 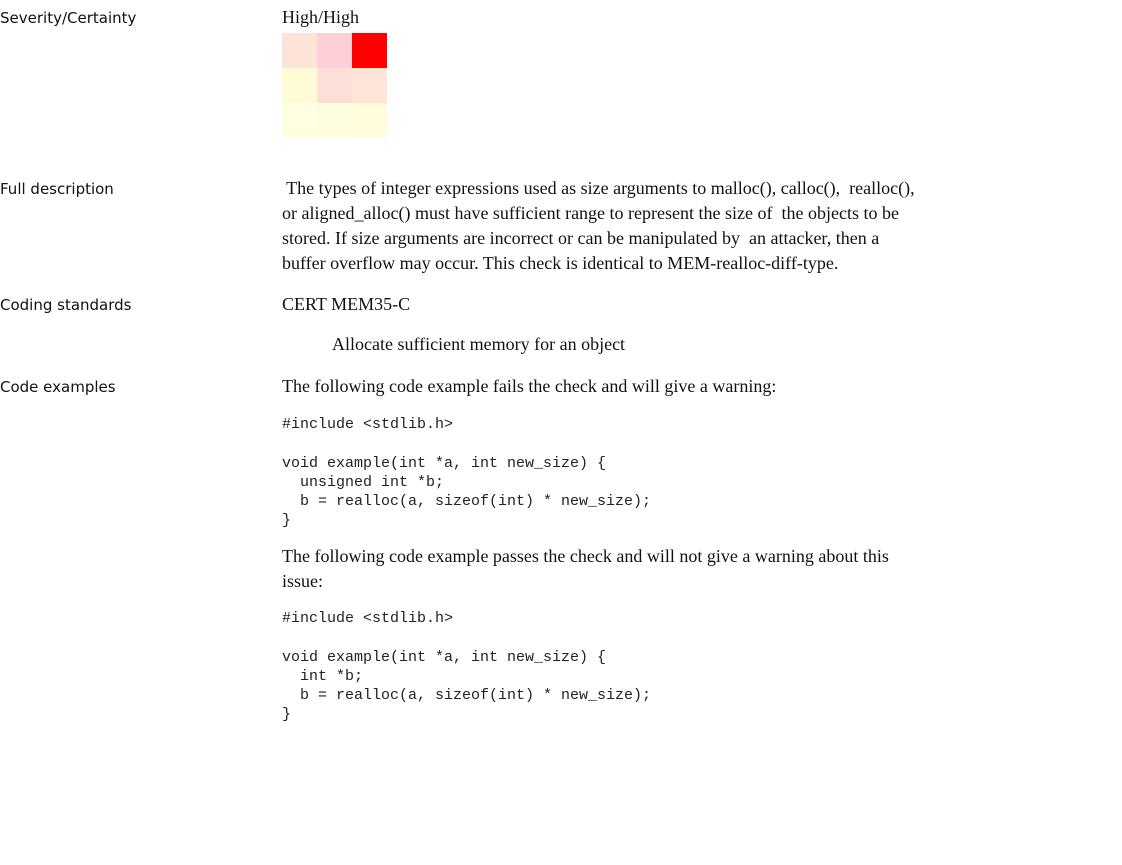 What do you see at coordinates (444, 463) in the screenshot?
I see `fail-code-line: void example(int *a, int new_size) {` at bounding box center [444, 463].